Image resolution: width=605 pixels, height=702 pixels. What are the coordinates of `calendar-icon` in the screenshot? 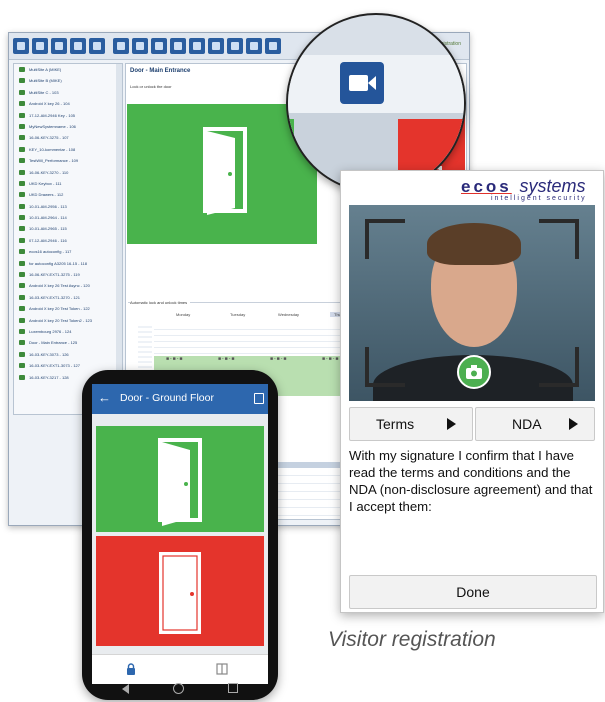 It's located at (235, 46).